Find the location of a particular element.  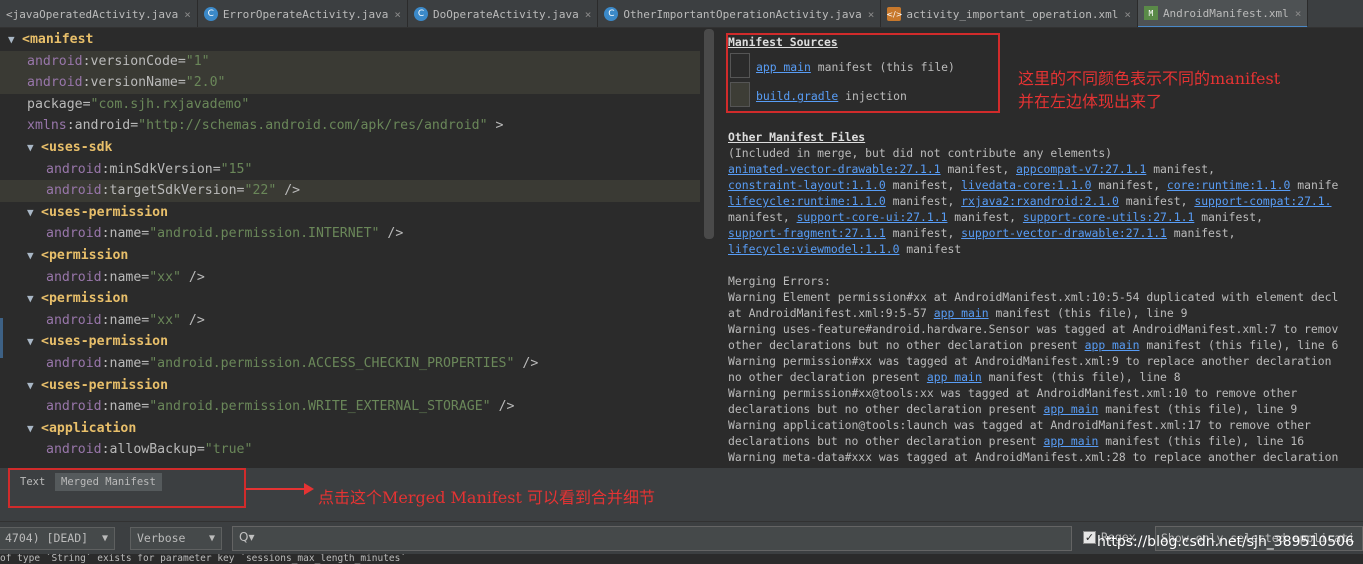

process-selector: 4704) [DEAD] ▼ is located at coordinates (57, 538).